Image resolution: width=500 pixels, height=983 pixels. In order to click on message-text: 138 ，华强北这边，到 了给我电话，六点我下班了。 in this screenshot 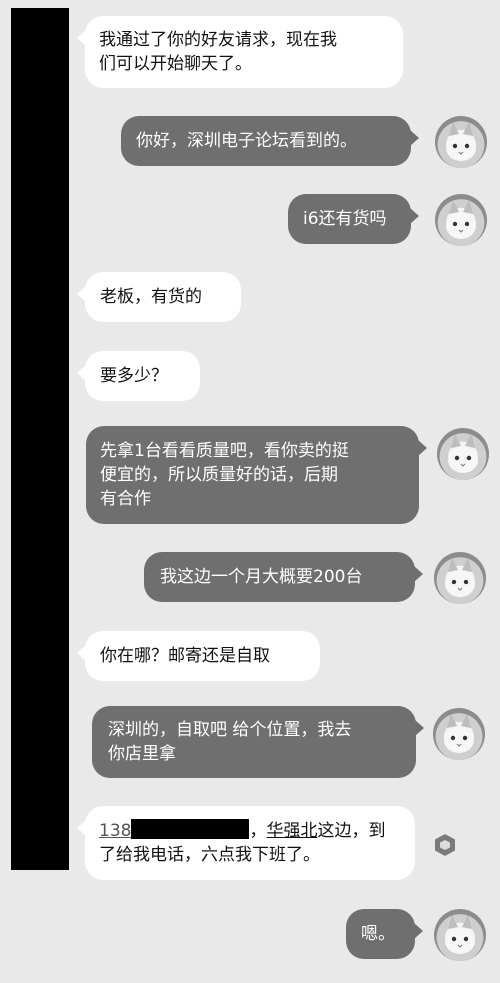, I will do `click(242, 843)`.